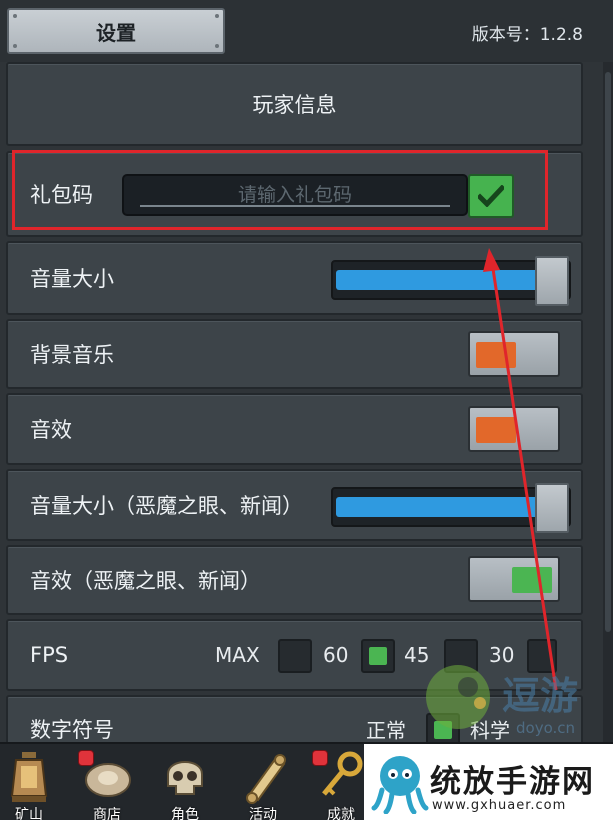  Describe the element at coordinates (496, 430) in the screenshot. I see `sfx-toggle-knob` at that location.